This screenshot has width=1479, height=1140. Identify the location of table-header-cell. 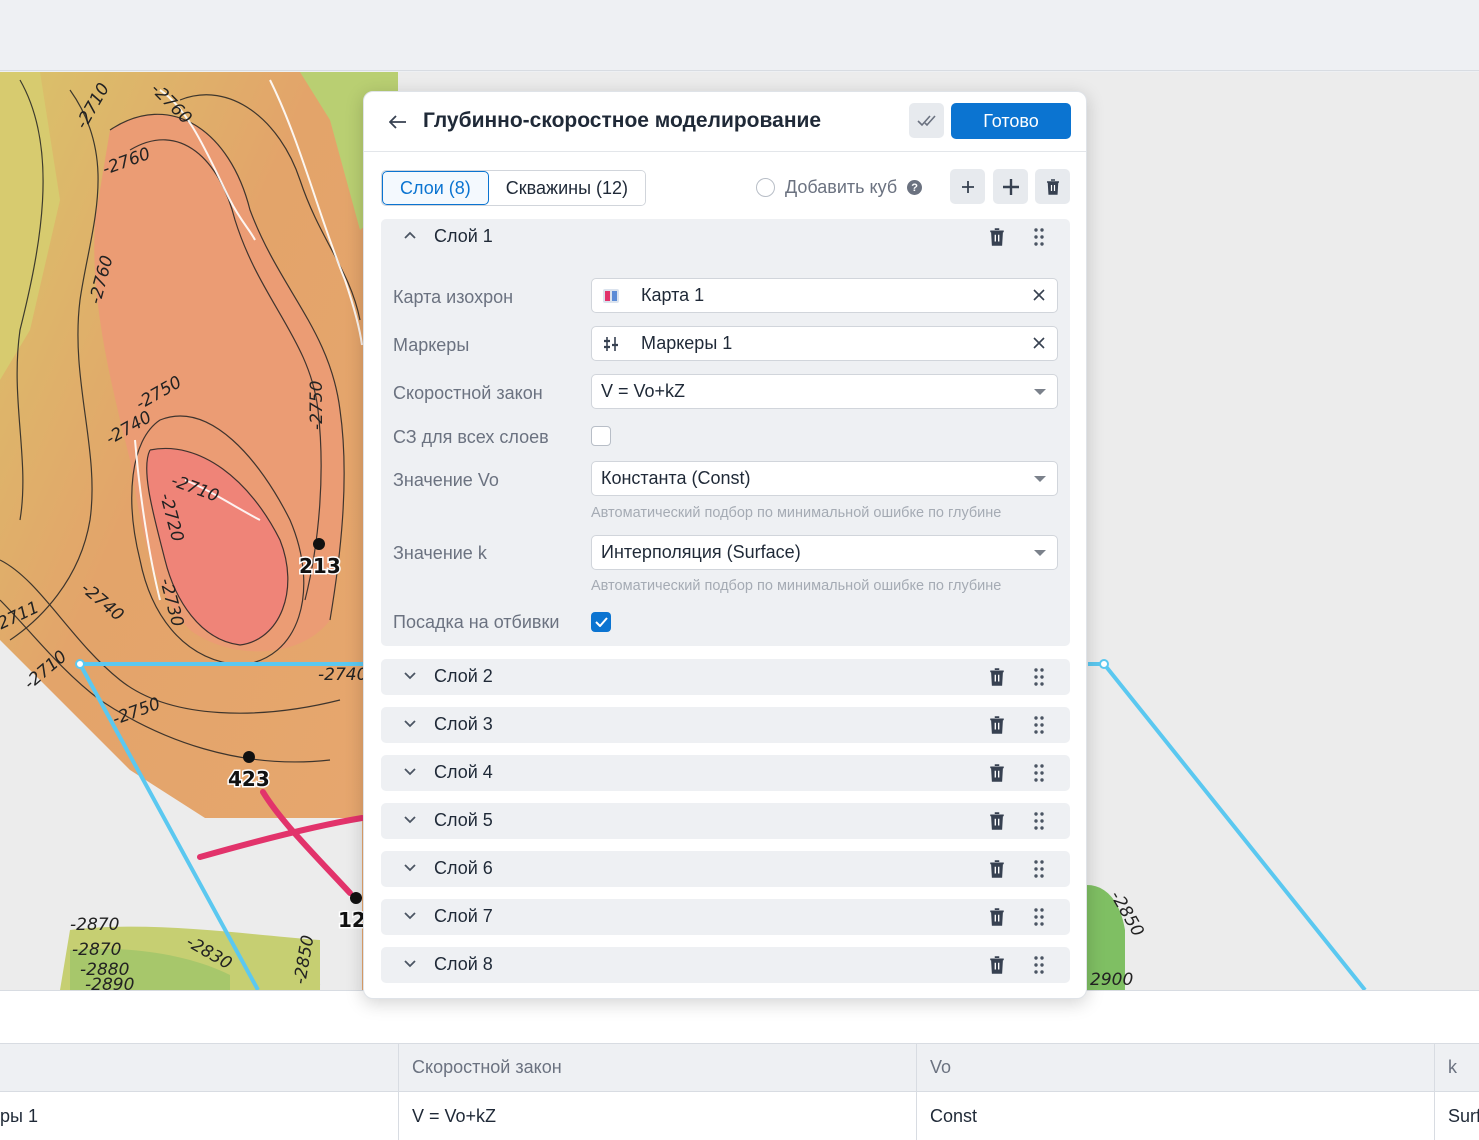
(199, 1067).